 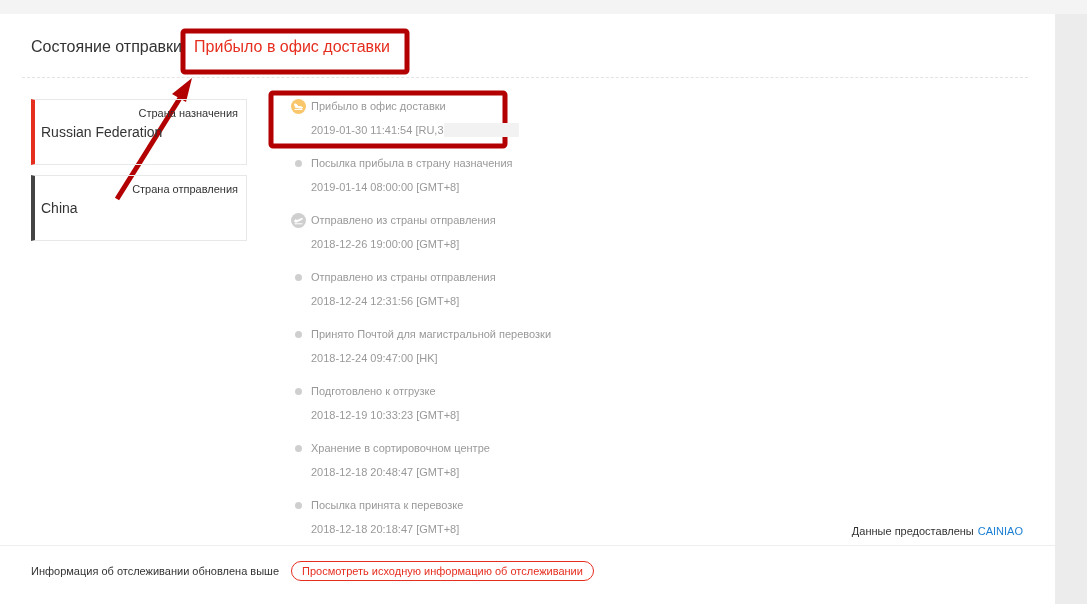 What do you see at coordinates (412, 163) in the screenshot?
I see `event-title: Посылка прибыла в страну назначения` at bounding box center [412, 163].